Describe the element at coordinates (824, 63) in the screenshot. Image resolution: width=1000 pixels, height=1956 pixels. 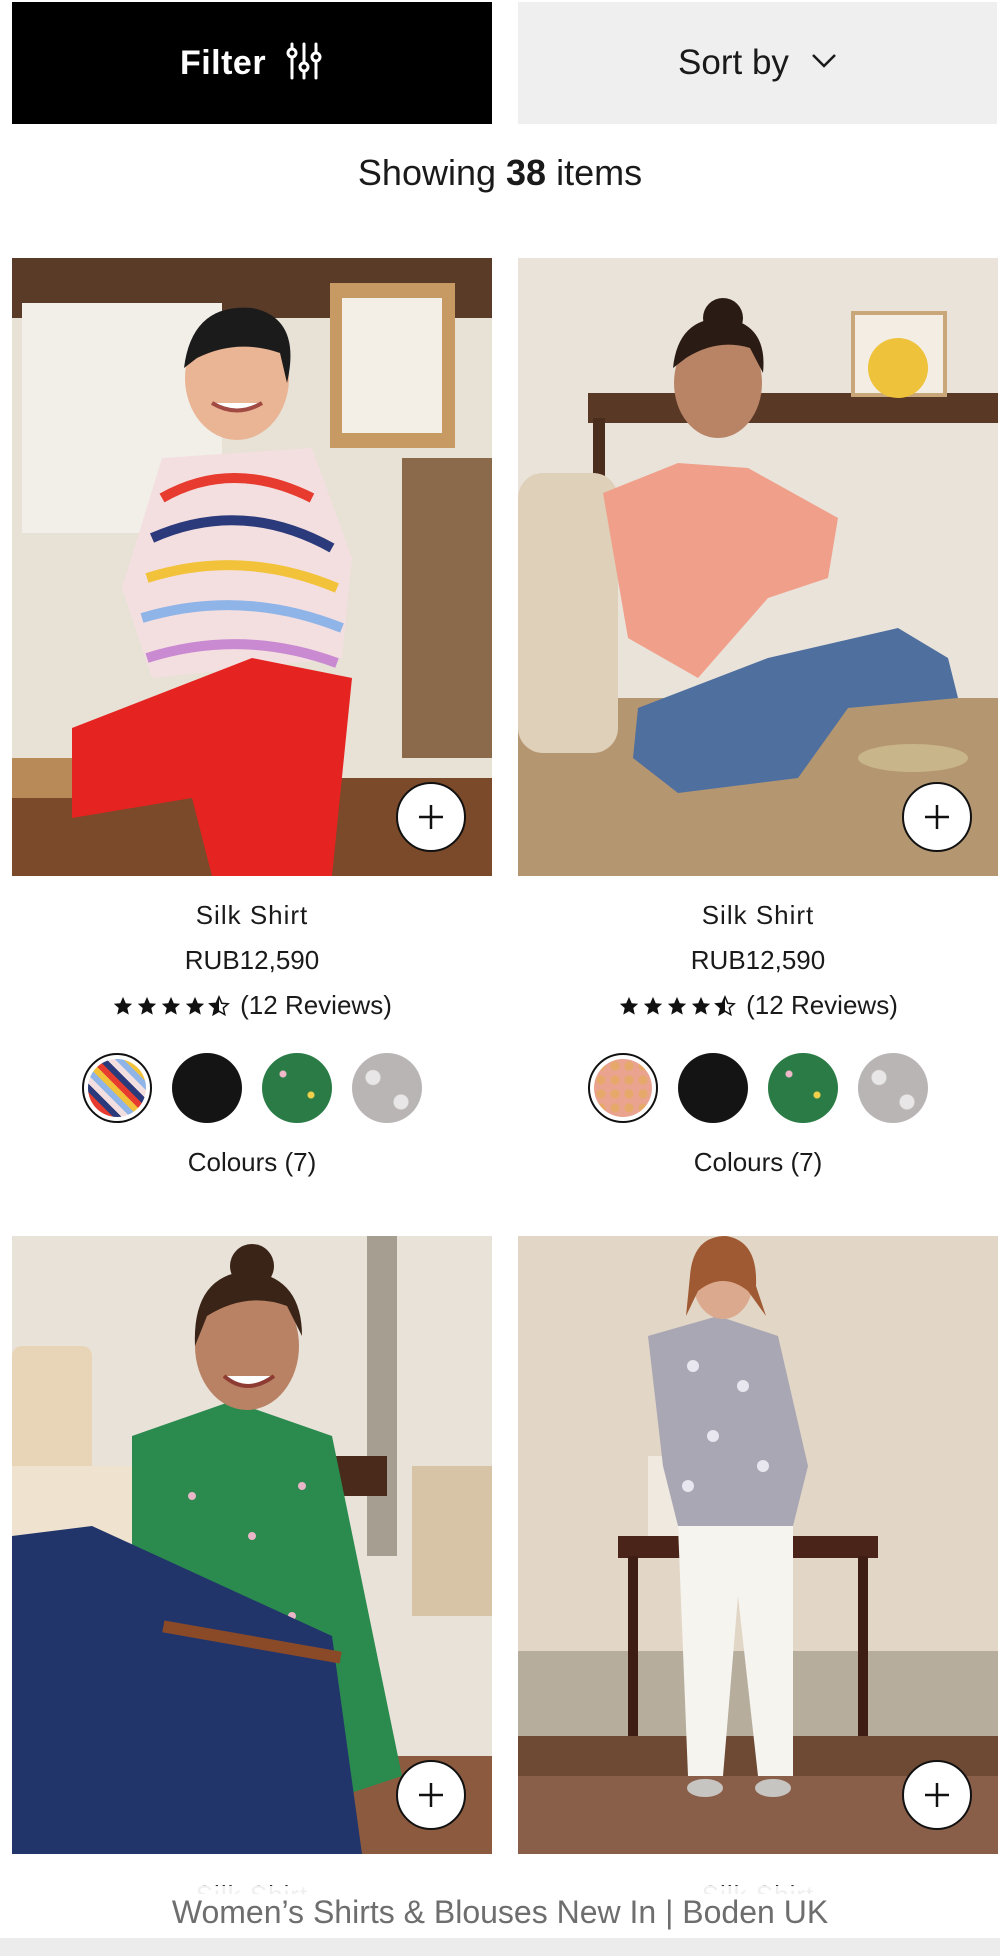
I see `chevron-down-icon` at that location.